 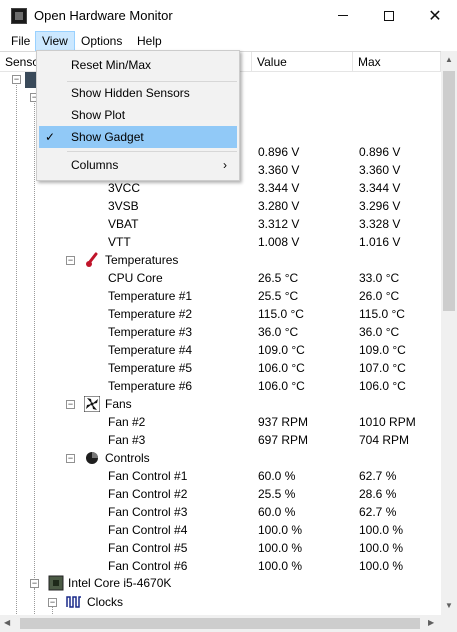 I want to click on column-max: Max, so click(x=397, y=62).